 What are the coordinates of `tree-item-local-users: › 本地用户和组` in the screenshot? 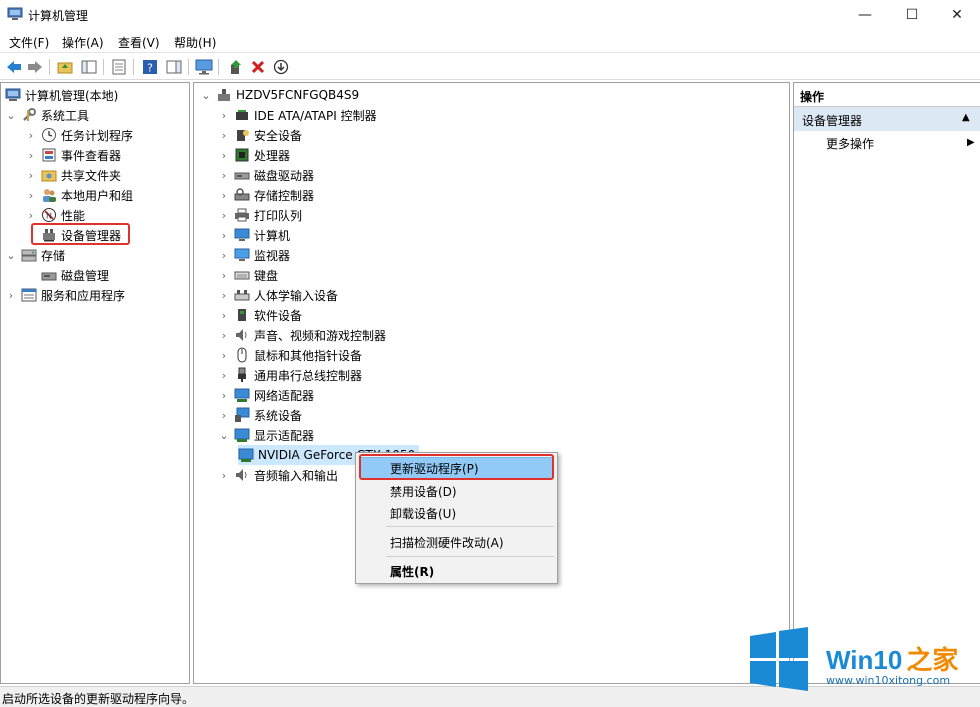 It's located at (79, 195).